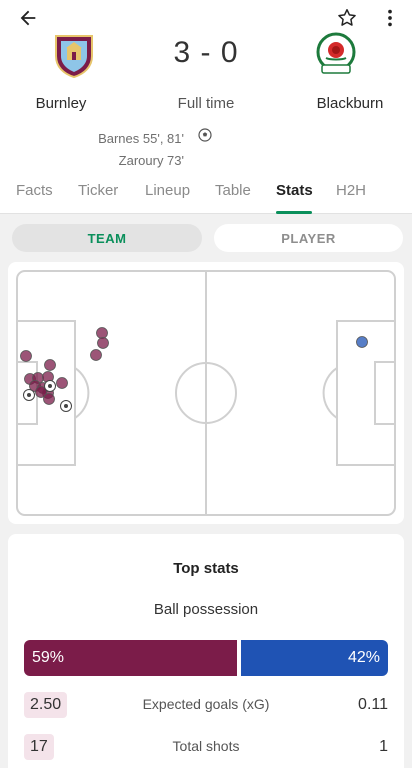  I want to click on home-team-name: Burnley, so click(61, 103).